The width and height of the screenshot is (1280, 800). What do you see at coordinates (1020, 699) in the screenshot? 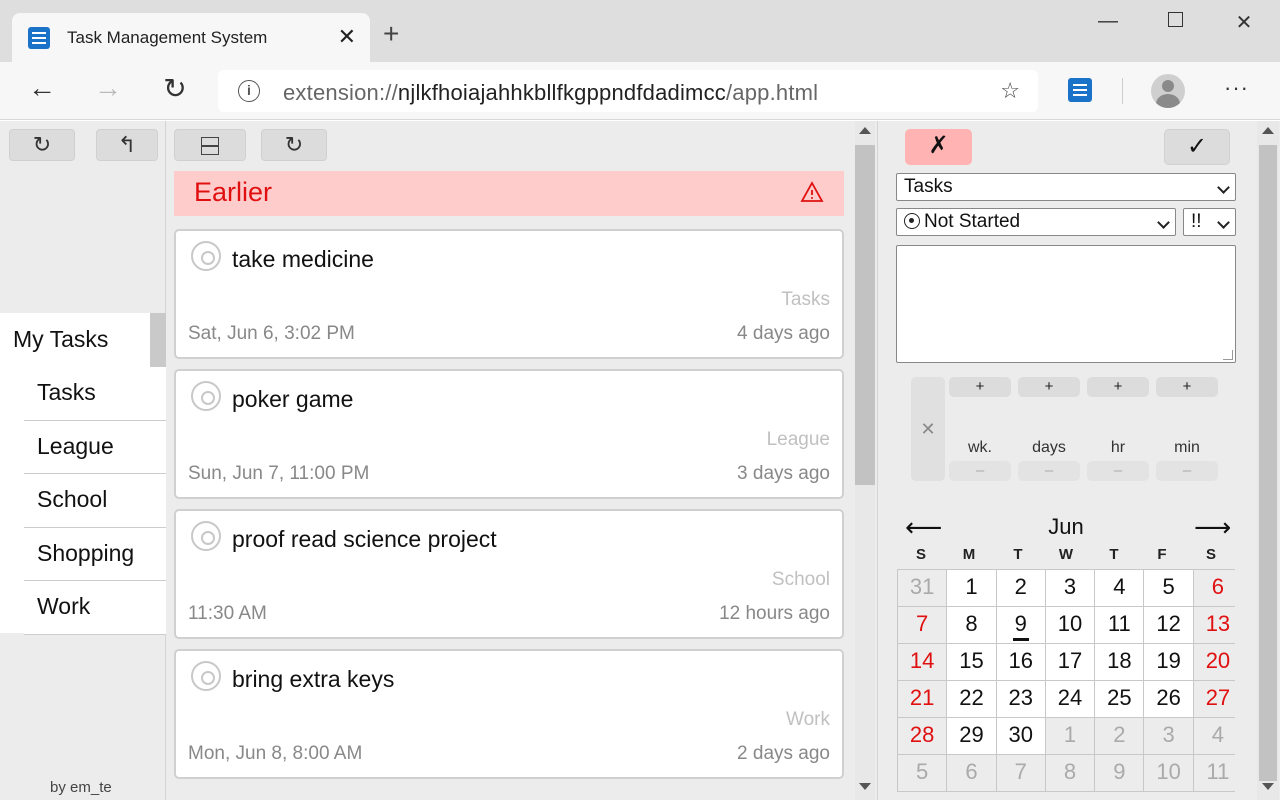
I see `calendar-day: 23` at bounding box center [1020, 699].